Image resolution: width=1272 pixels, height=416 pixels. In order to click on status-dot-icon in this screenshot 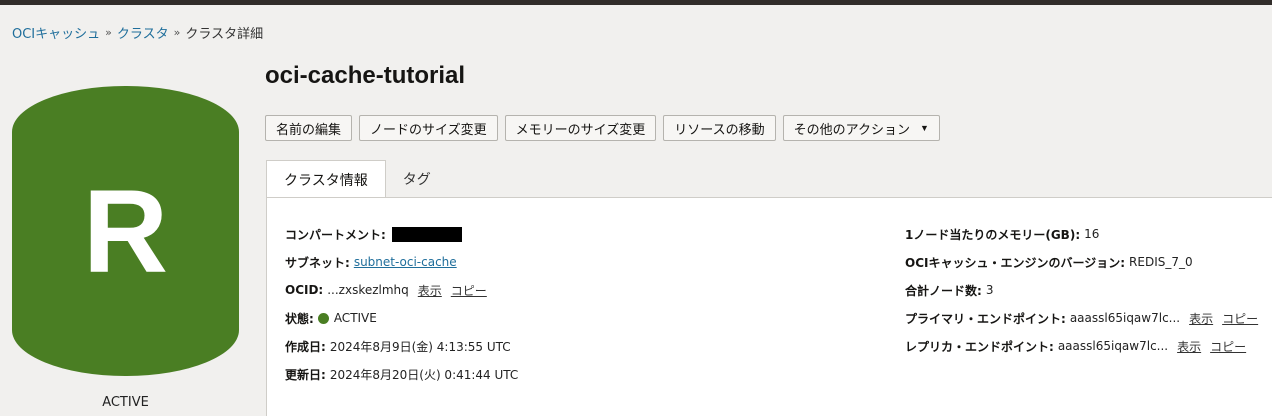, I will do `click(323, 318)`.